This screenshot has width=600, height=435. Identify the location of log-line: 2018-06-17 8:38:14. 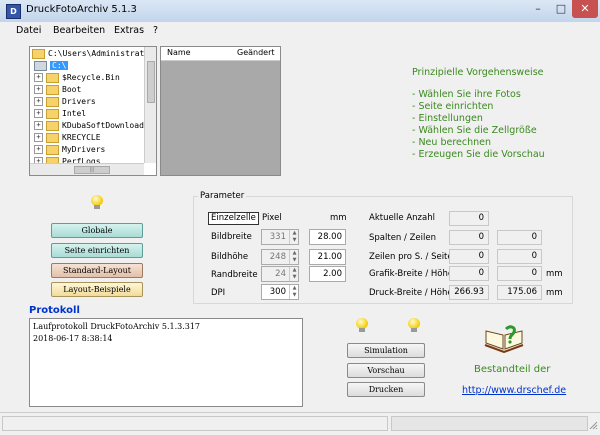
(73, 338).